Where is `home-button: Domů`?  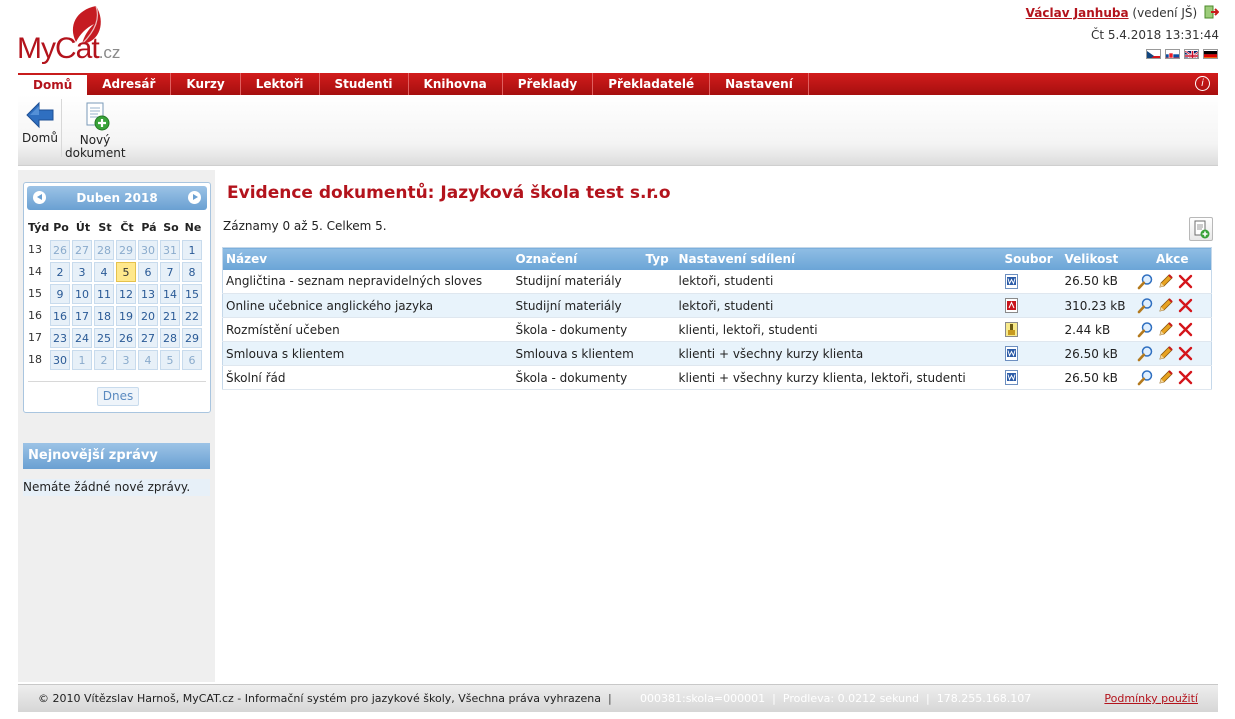 home-button: Domů is located at coordinates (40, 123).